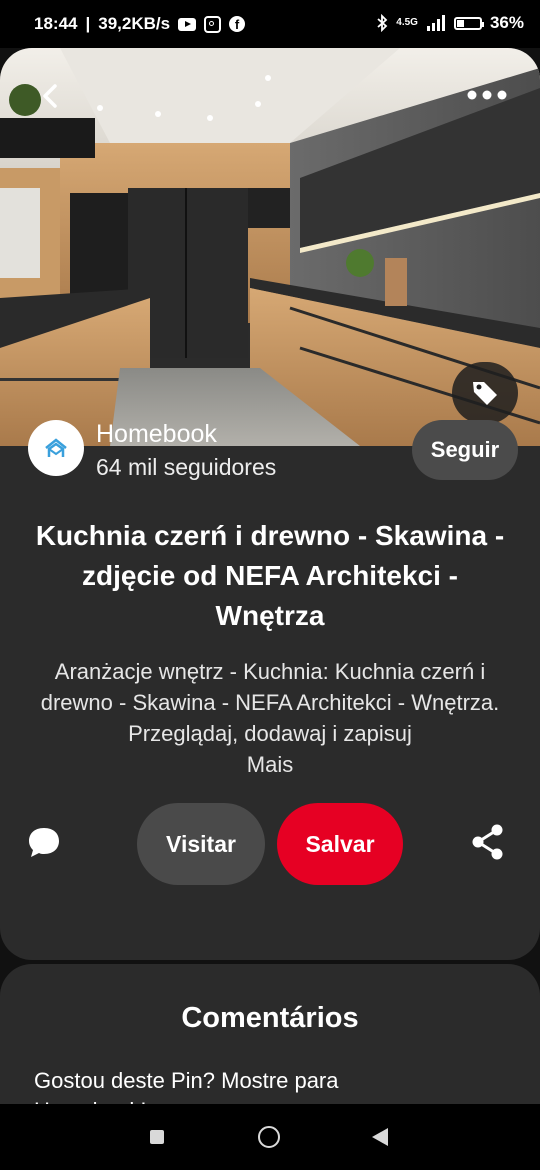  What do you see at coordinates (134, 23) in the screenshot?
I see `status-speed: 39,2KB/s` at bounding box center [134, 23].